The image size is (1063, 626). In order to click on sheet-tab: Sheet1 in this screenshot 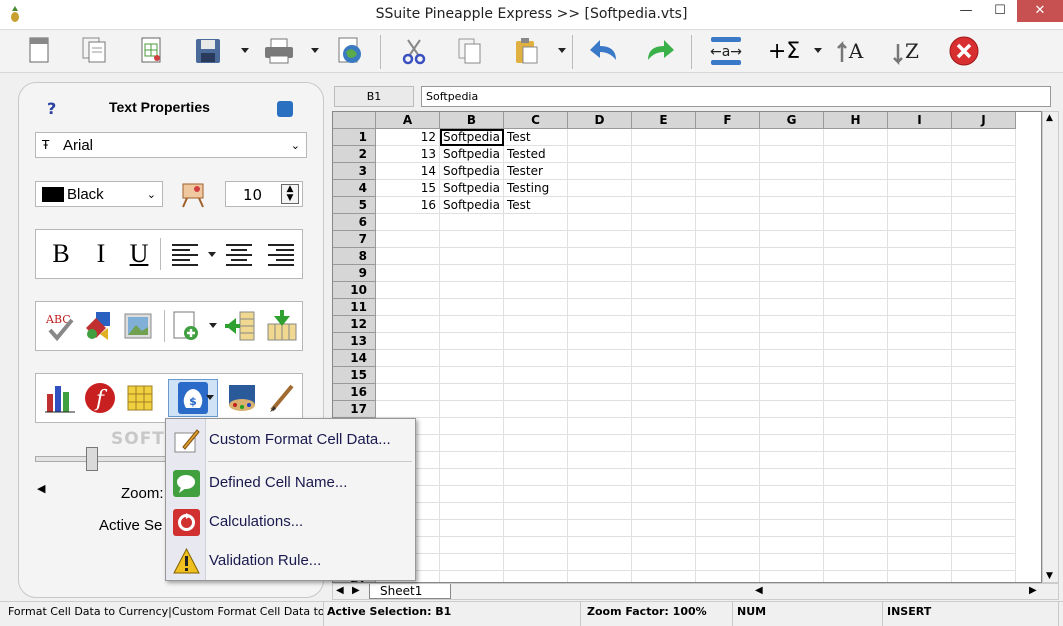, I will do `click(410, 591)`.